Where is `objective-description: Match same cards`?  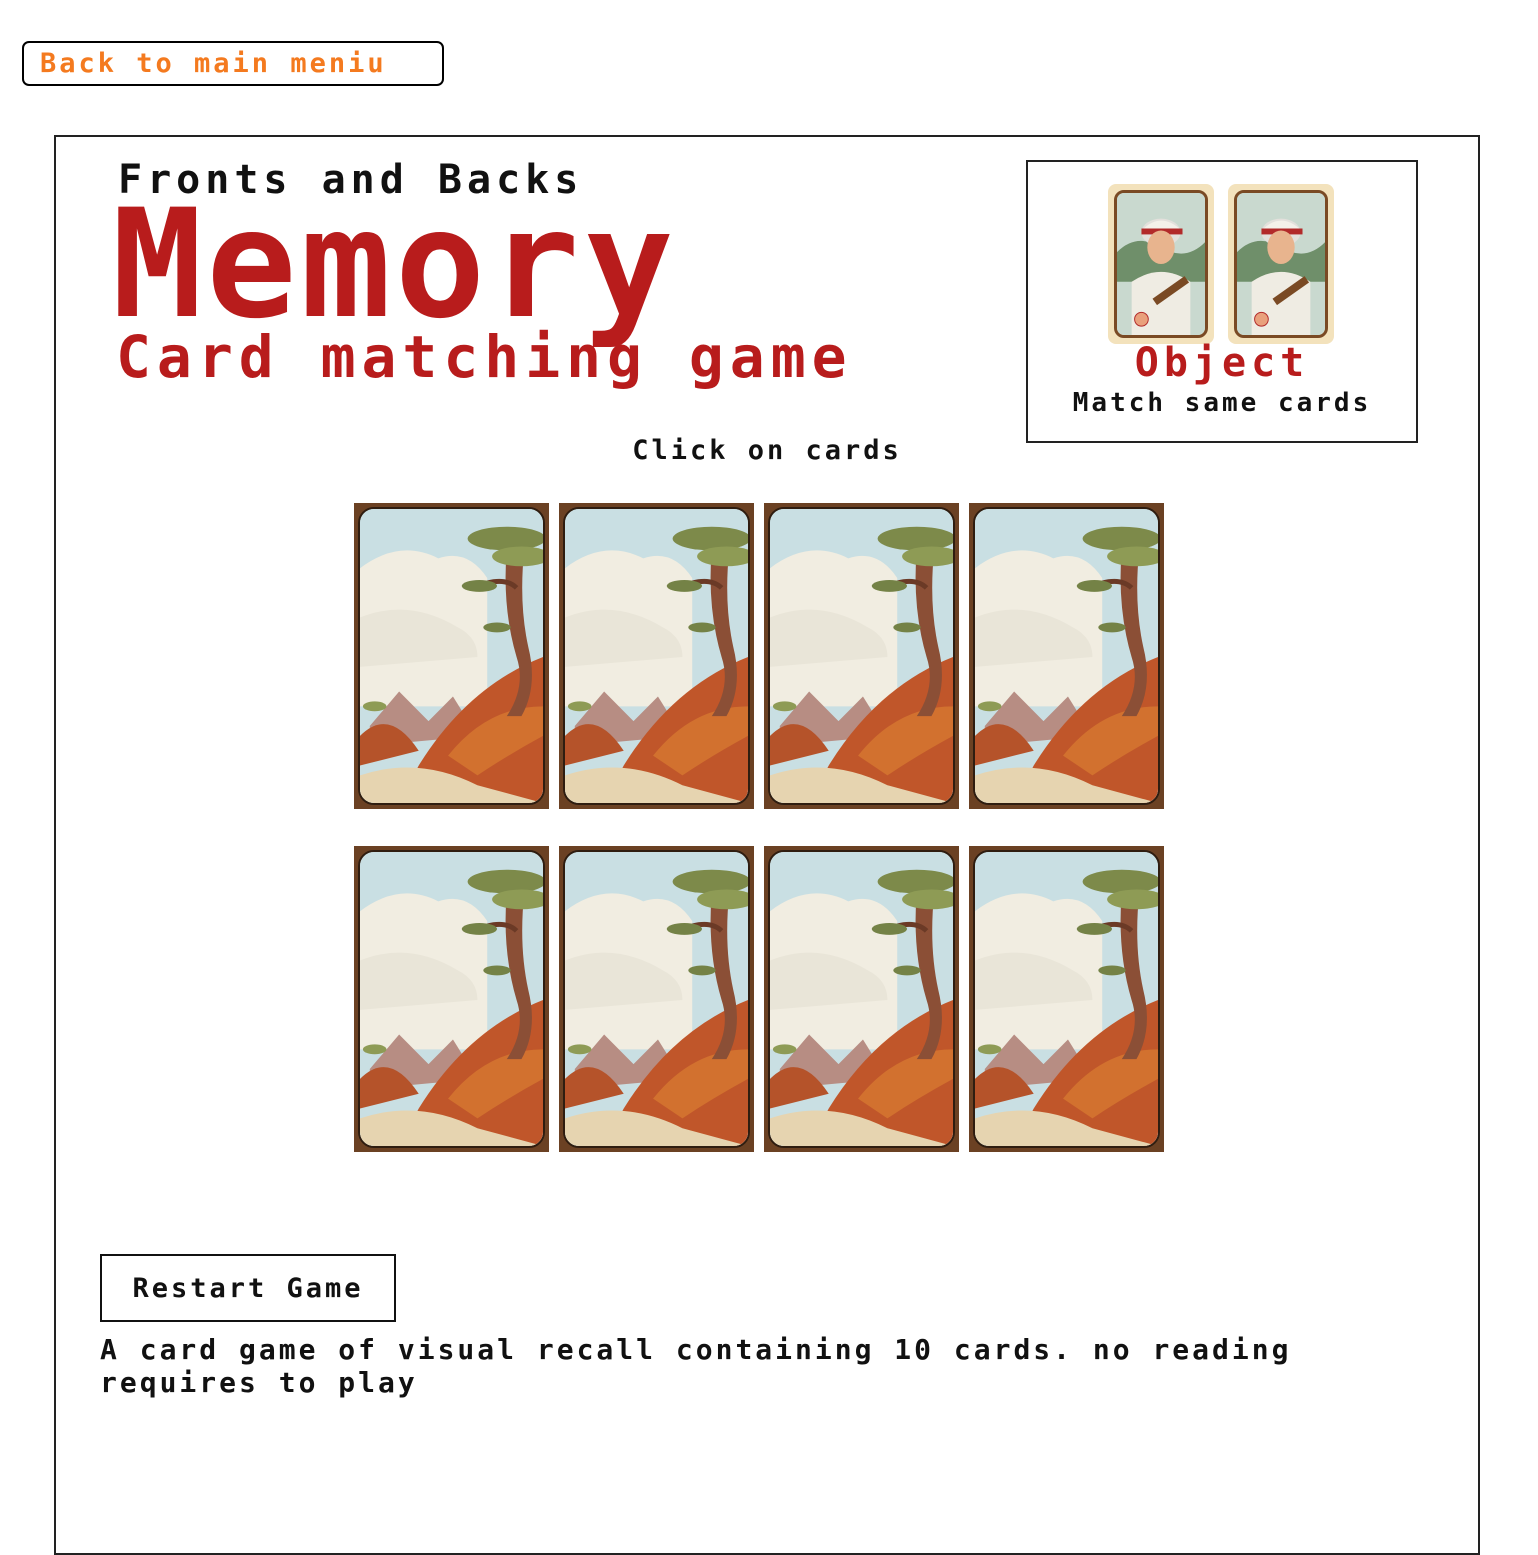 objective-description: Match same cards is located at coordinates (1222, 403).